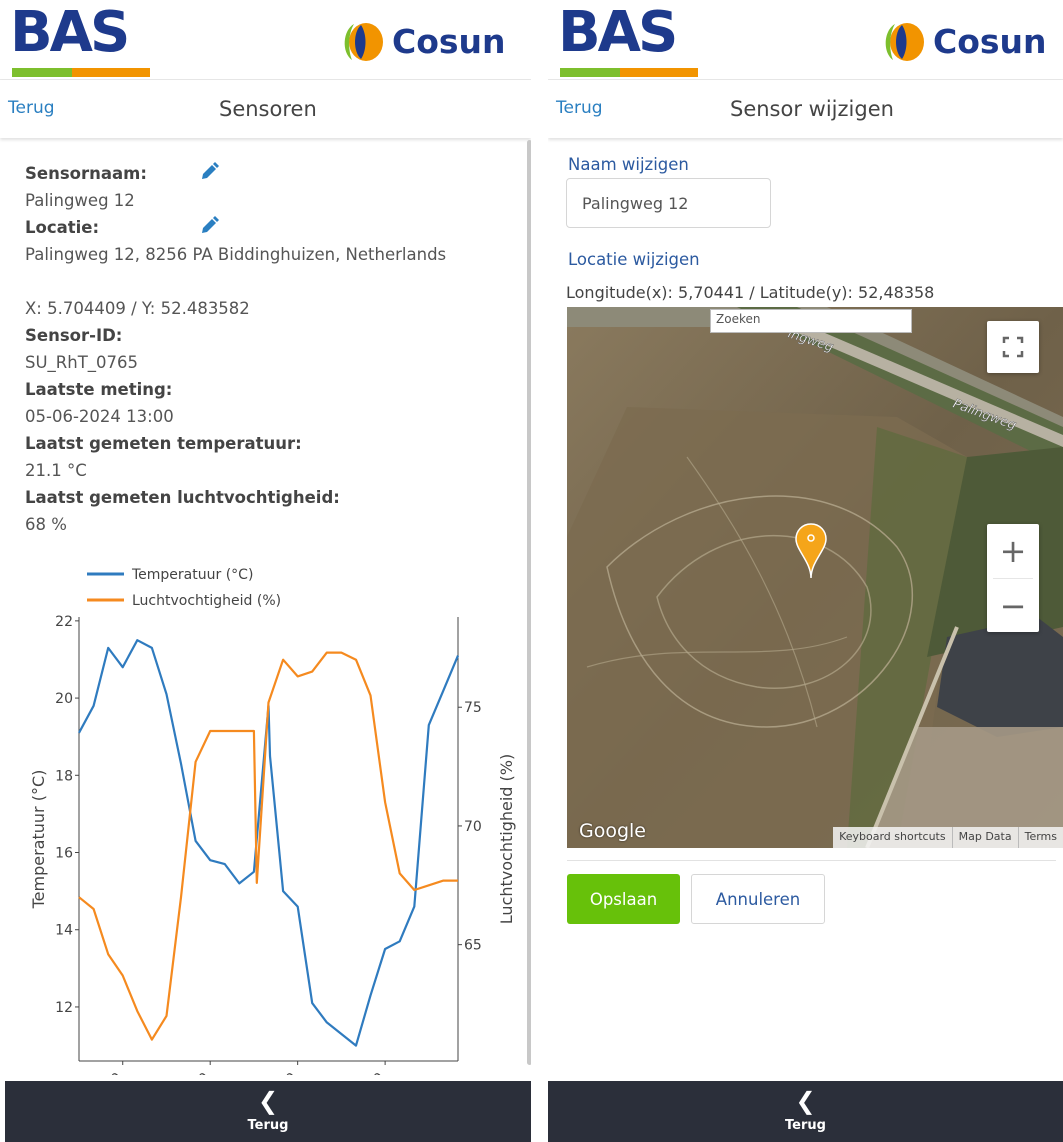  What do you see at coordinates (64, 854) in the screenshot?
I see `y-left-tick-label: 16` at bounding box center [64, 854].